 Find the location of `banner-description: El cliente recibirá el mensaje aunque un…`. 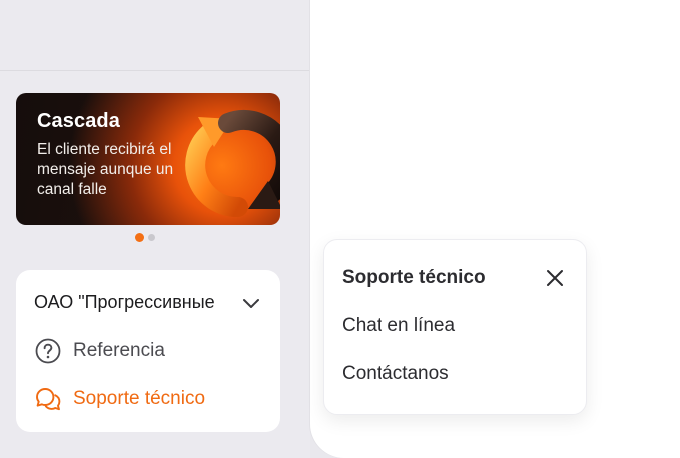

banner-description: El cliente recibirá el mensaje aunque un… is located at coordinates (105, 169).